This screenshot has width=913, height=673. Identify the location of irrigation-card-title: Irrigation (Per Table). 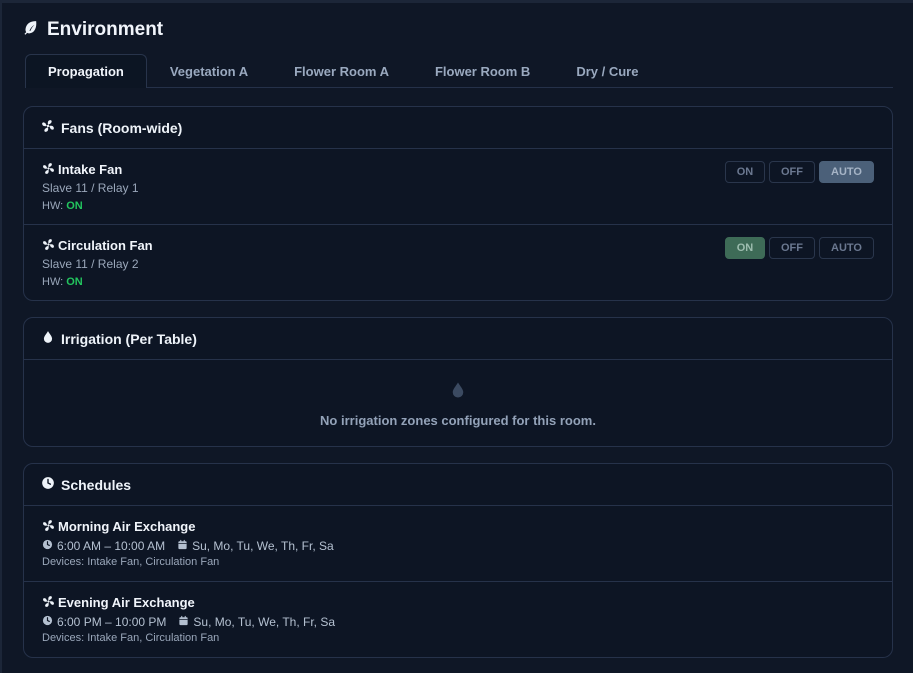
(129, 338).